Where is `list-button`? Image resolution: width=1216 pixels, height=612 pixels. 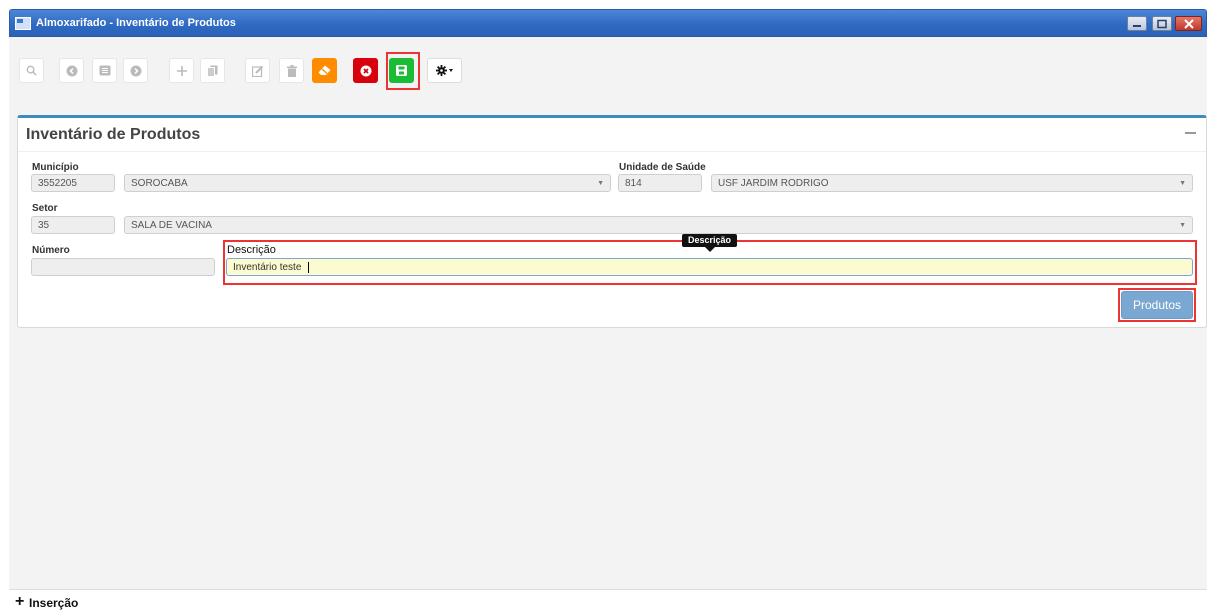
list-button is located at coordinates (104, 70).